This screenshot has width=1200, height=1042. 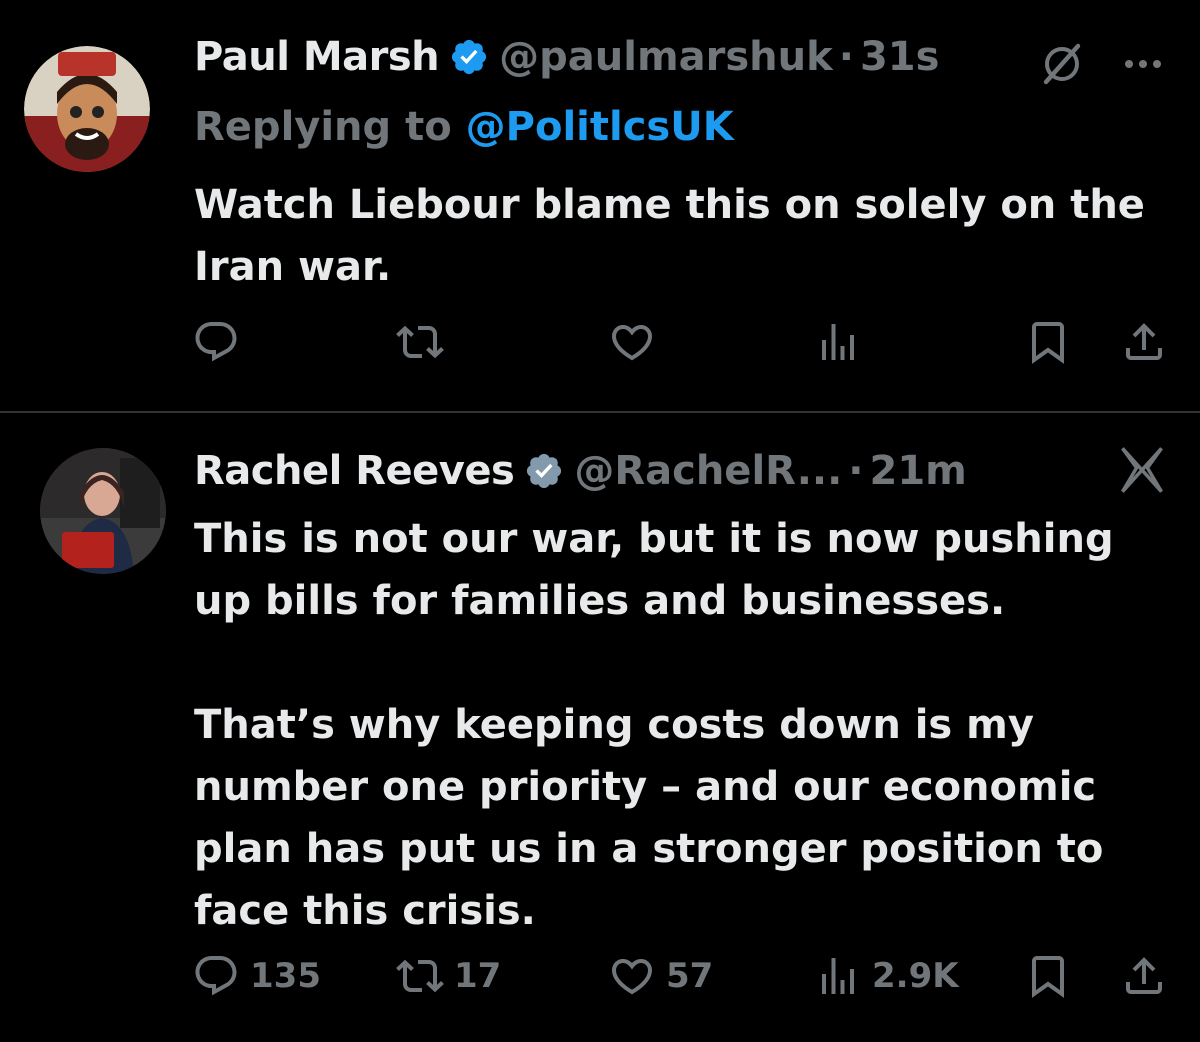 I want to click on like-icon, so click(x=632, y=977).